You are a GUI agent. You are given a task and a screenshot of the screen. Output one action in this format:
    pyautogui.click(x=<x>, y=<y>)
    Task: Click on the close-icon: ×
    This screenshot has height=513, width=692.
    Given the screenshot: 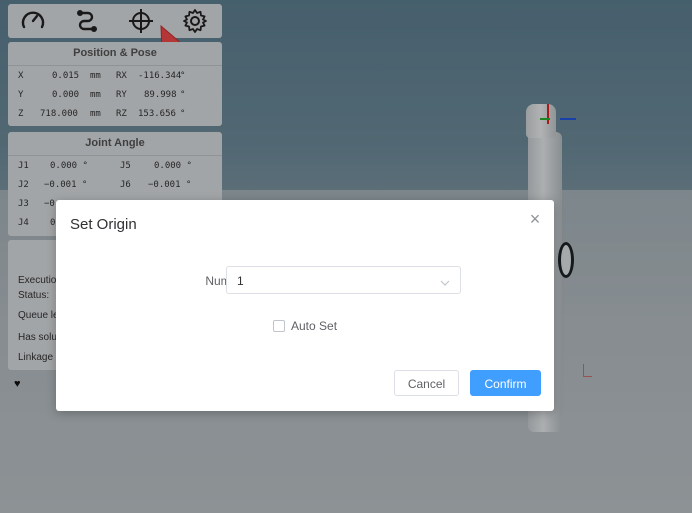 What is the action you would take?
    pyautogui.click(x=535, y=219)
    